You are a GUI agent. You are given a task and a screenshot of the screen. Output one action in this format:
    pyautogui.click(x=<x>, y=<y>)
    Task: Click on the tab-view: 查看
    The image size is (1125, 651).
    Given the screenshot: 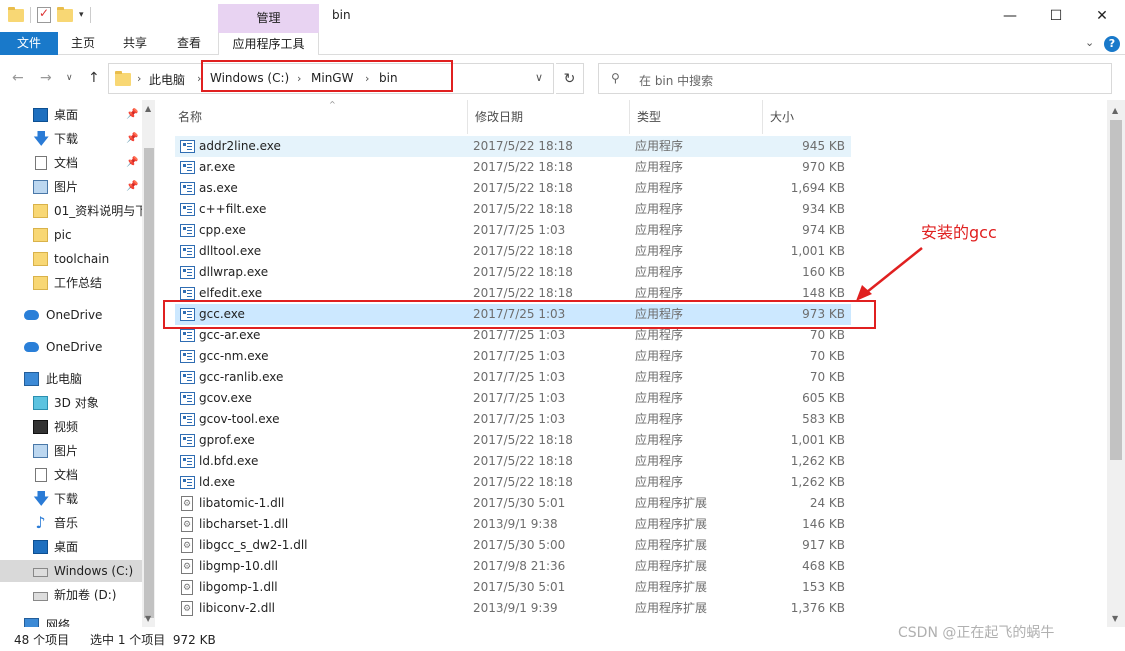 What is the action you would take?
    pyautogui.click(x=189, y=43)
    